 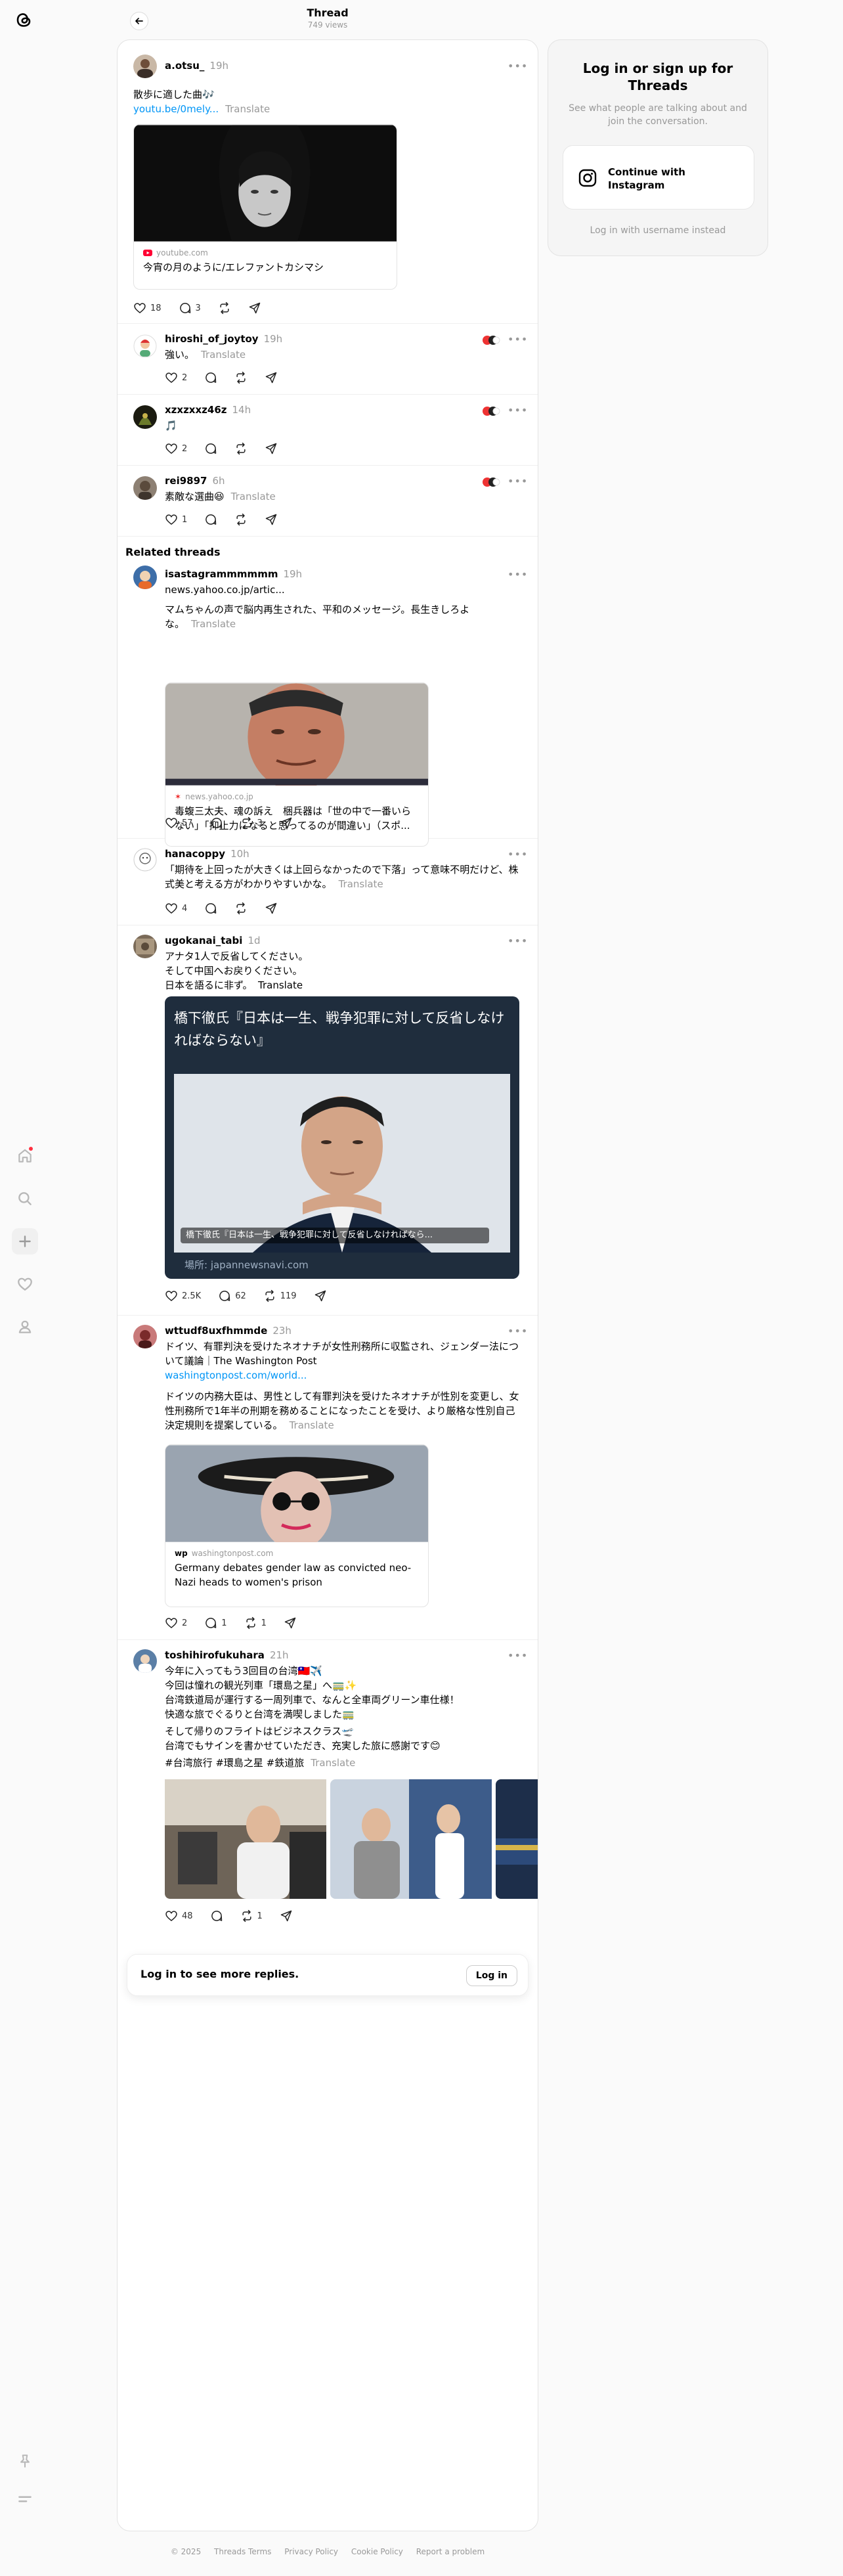 What do you see at coordinates (242, 2551) in the screenshot?
I see `footer-terms-link: Threads Terms` at bounding box center [242, 2551].